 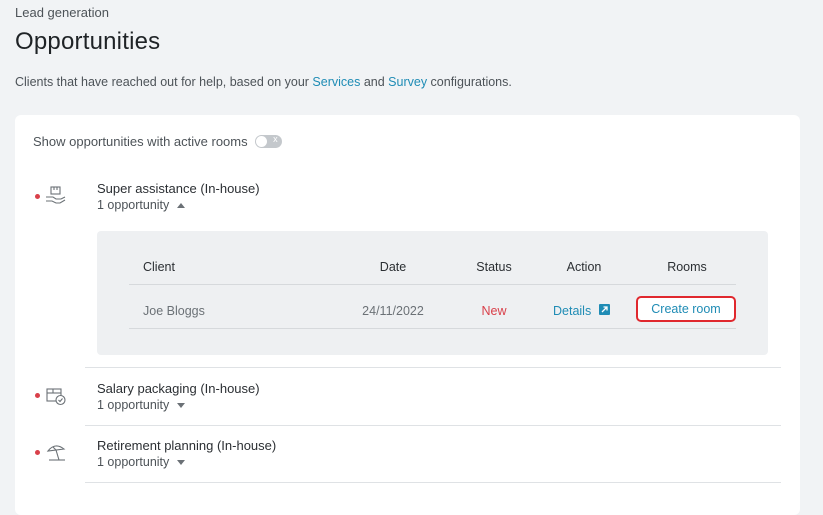 What do you see at coordinates (686, 309) in the screenshot?
I see `create-room-button: Create room` at bounding box center [686, 309].